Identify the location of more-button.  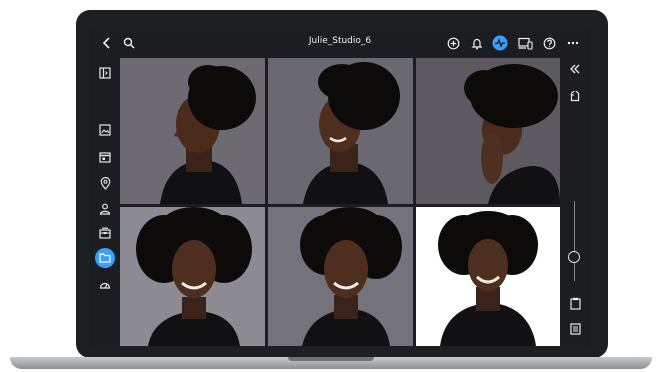
(573, 43).